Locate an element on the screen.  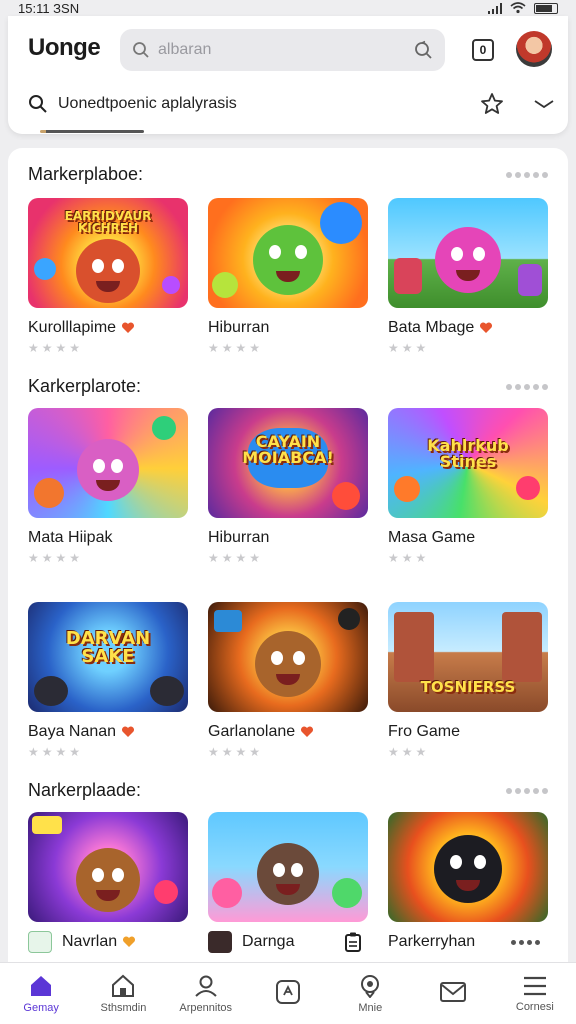
game-art-title: Kahlrkub Stines is located at coordinates (468, 453).